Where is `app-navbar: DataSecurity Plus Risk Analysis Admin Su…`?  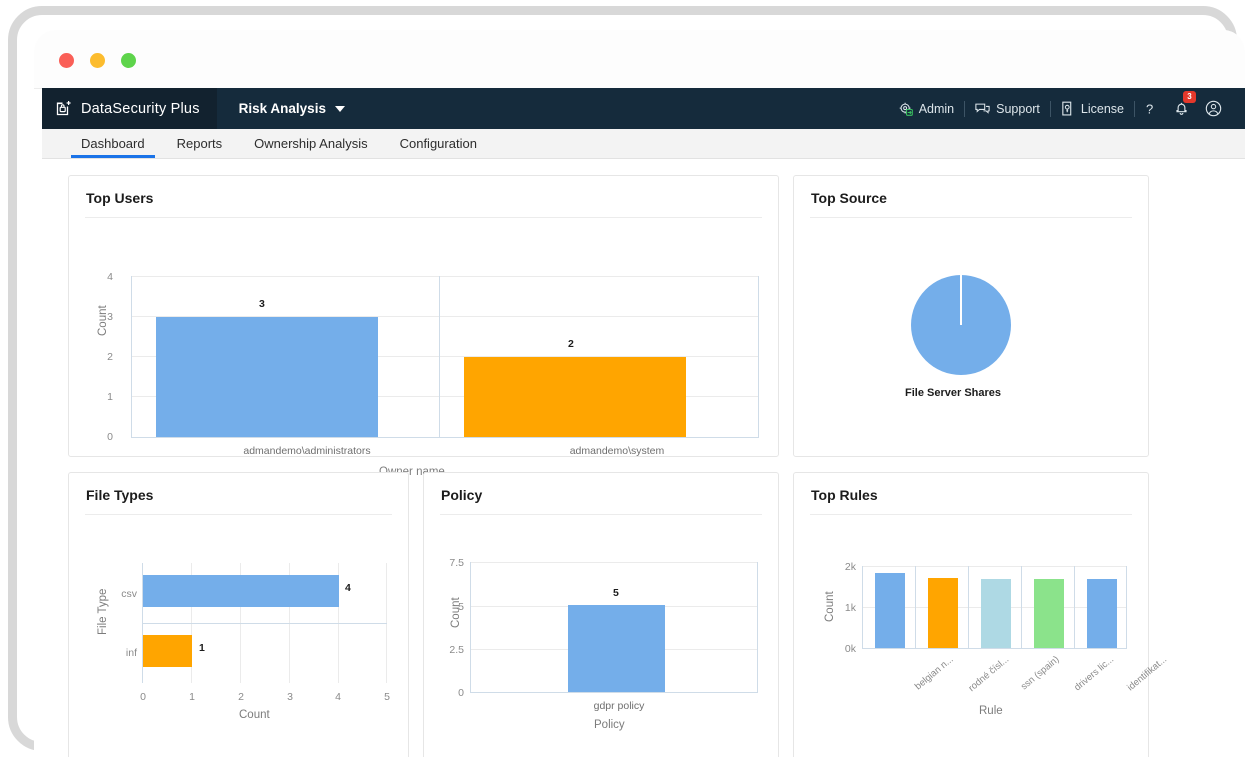
app-navbar: DataSecurity Plus Risk Analysis Admin Su… is located at coordinates (643, 108).